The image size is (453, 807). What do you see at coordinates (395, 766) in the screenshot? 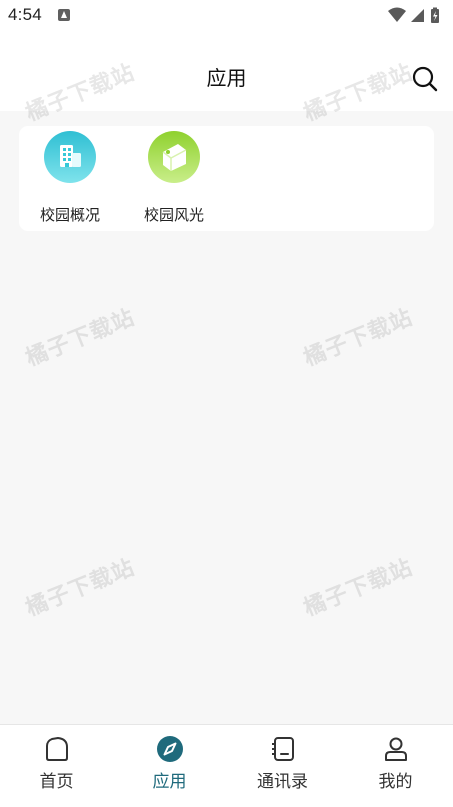
I see `nav-item-profile: 我的` at bounding box center [395, 766].